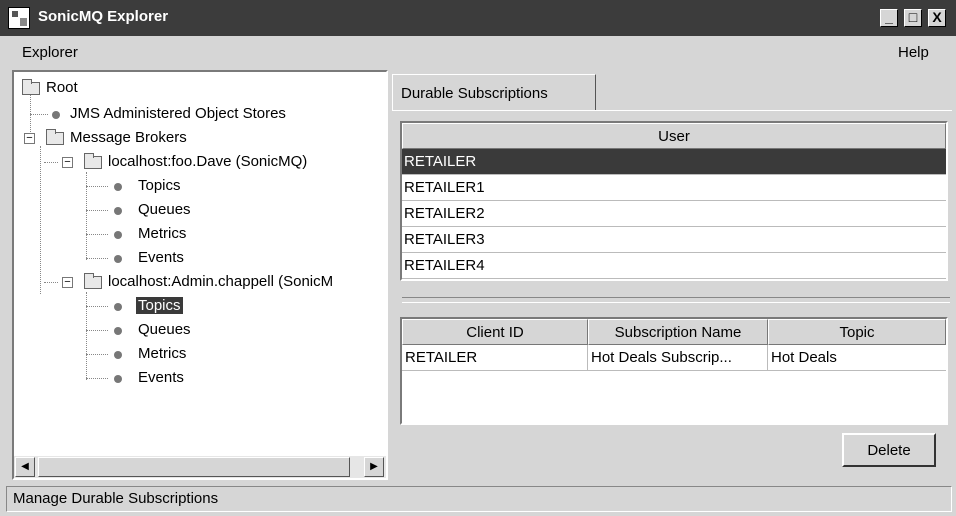 The height and width of the screenshot is (516, 956). I want to click on table-row: RETAILER Hot Deals Subscrip... Hot Deals, so click(674, 358).